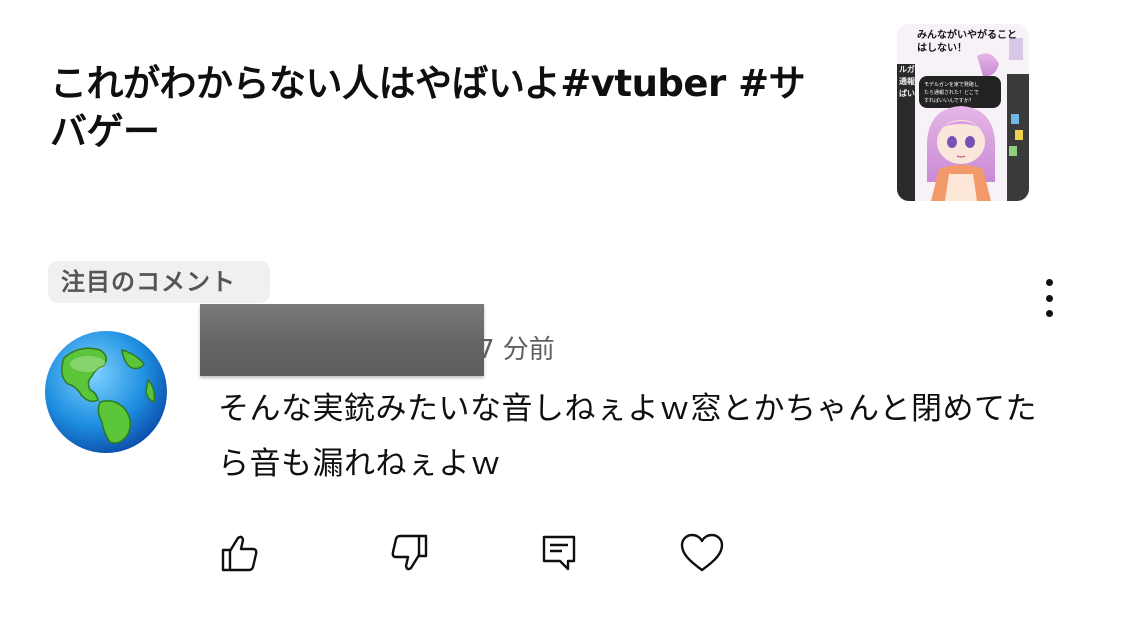 The width and height of the screenshot is (1124, 622). I want to click on more-options-button, so click(1049, 298).